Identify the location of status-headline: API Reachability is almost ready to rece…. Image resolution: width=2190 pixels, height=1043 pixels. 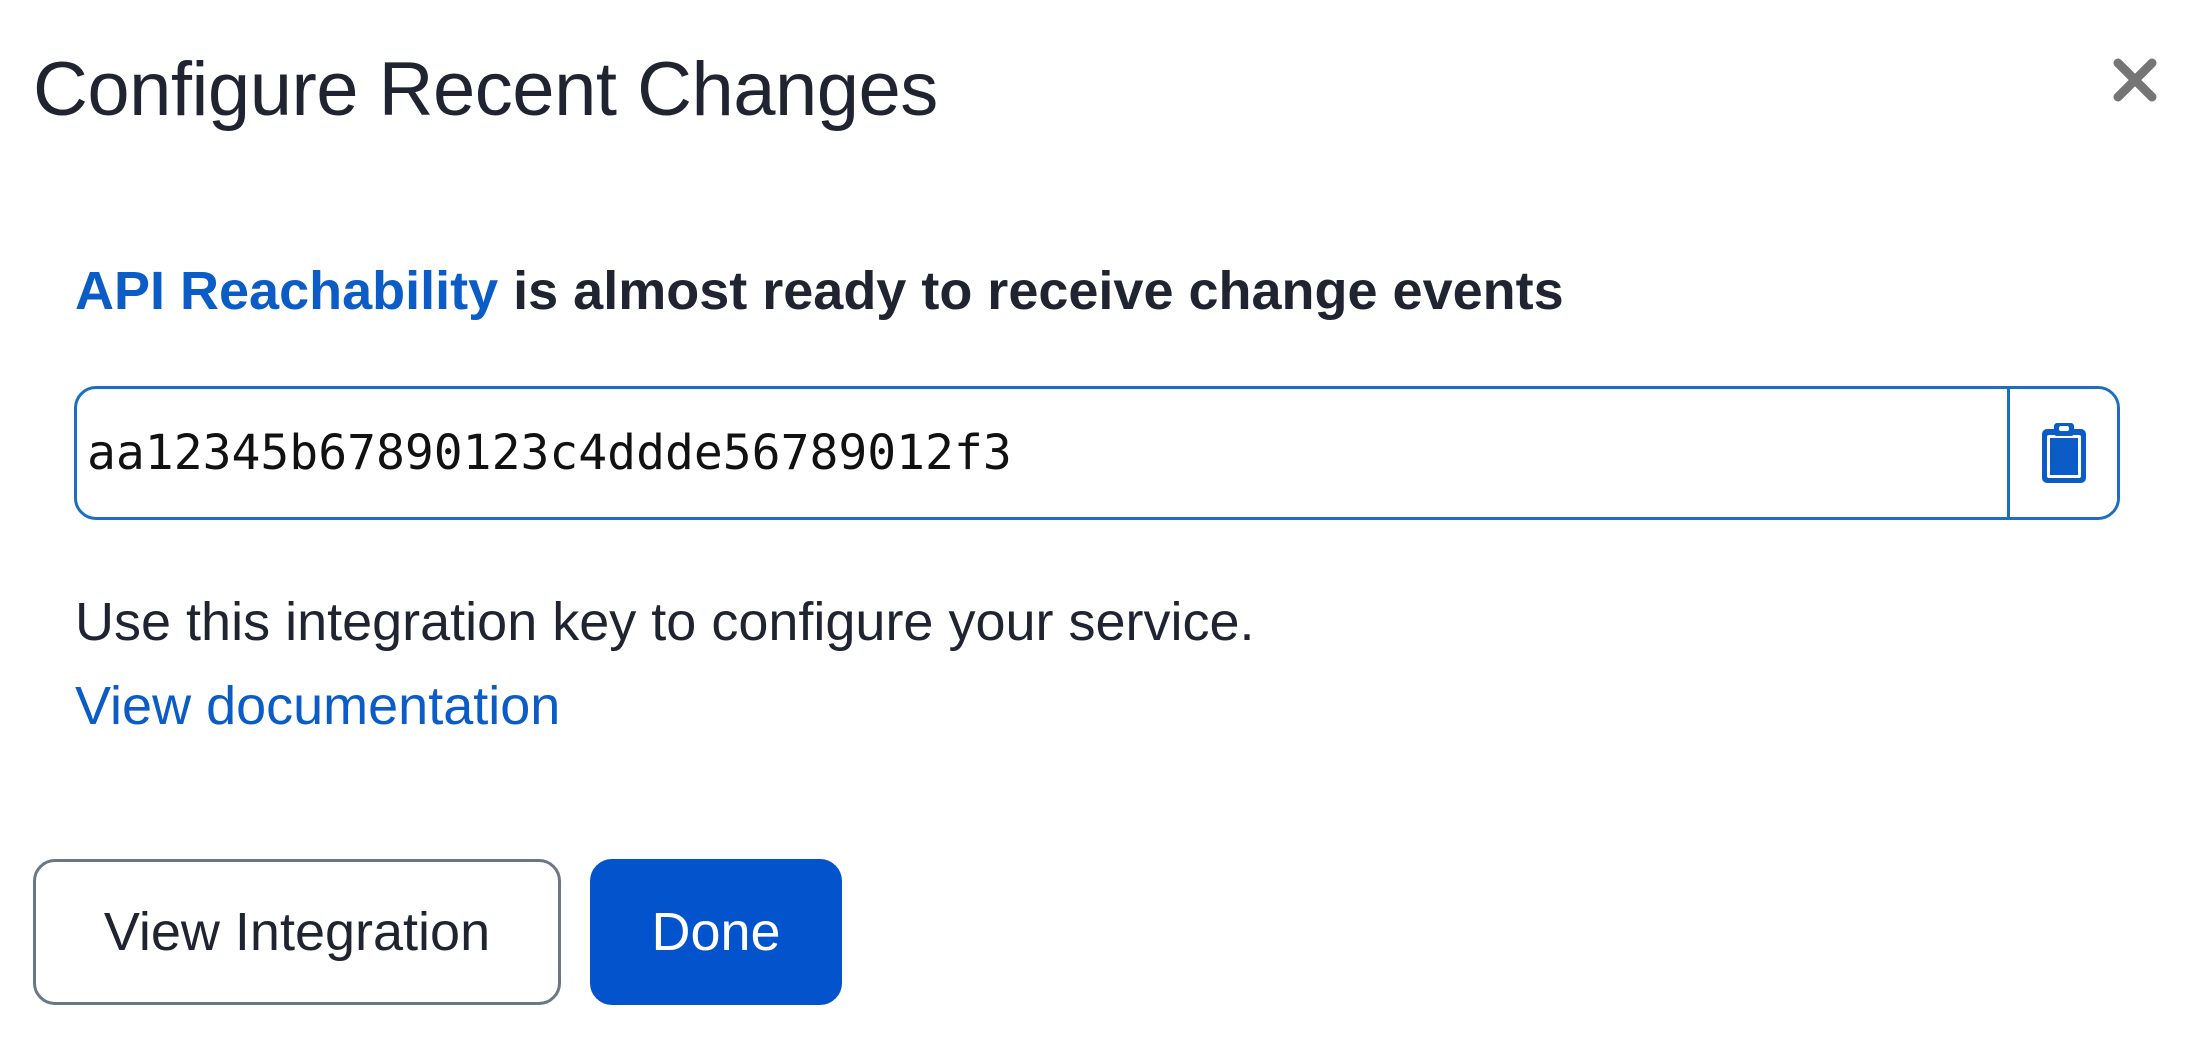
(819, 291).